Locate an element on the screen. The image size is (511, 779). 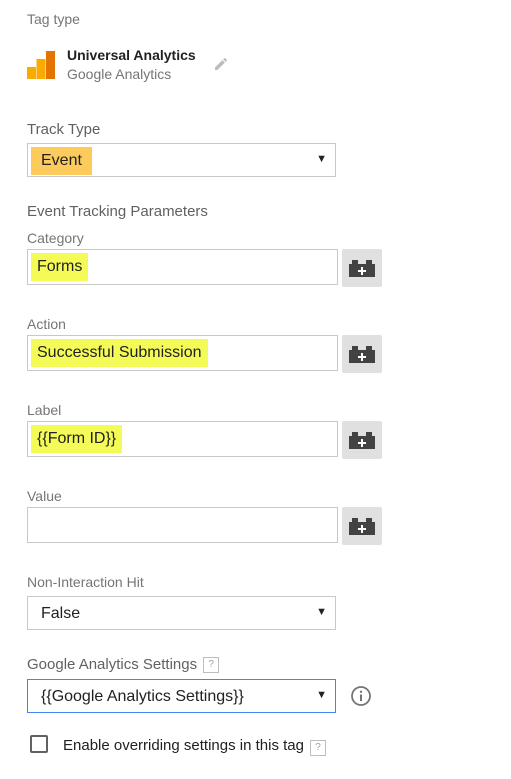
track-type-value: Event is located at coordinates (61, 161).